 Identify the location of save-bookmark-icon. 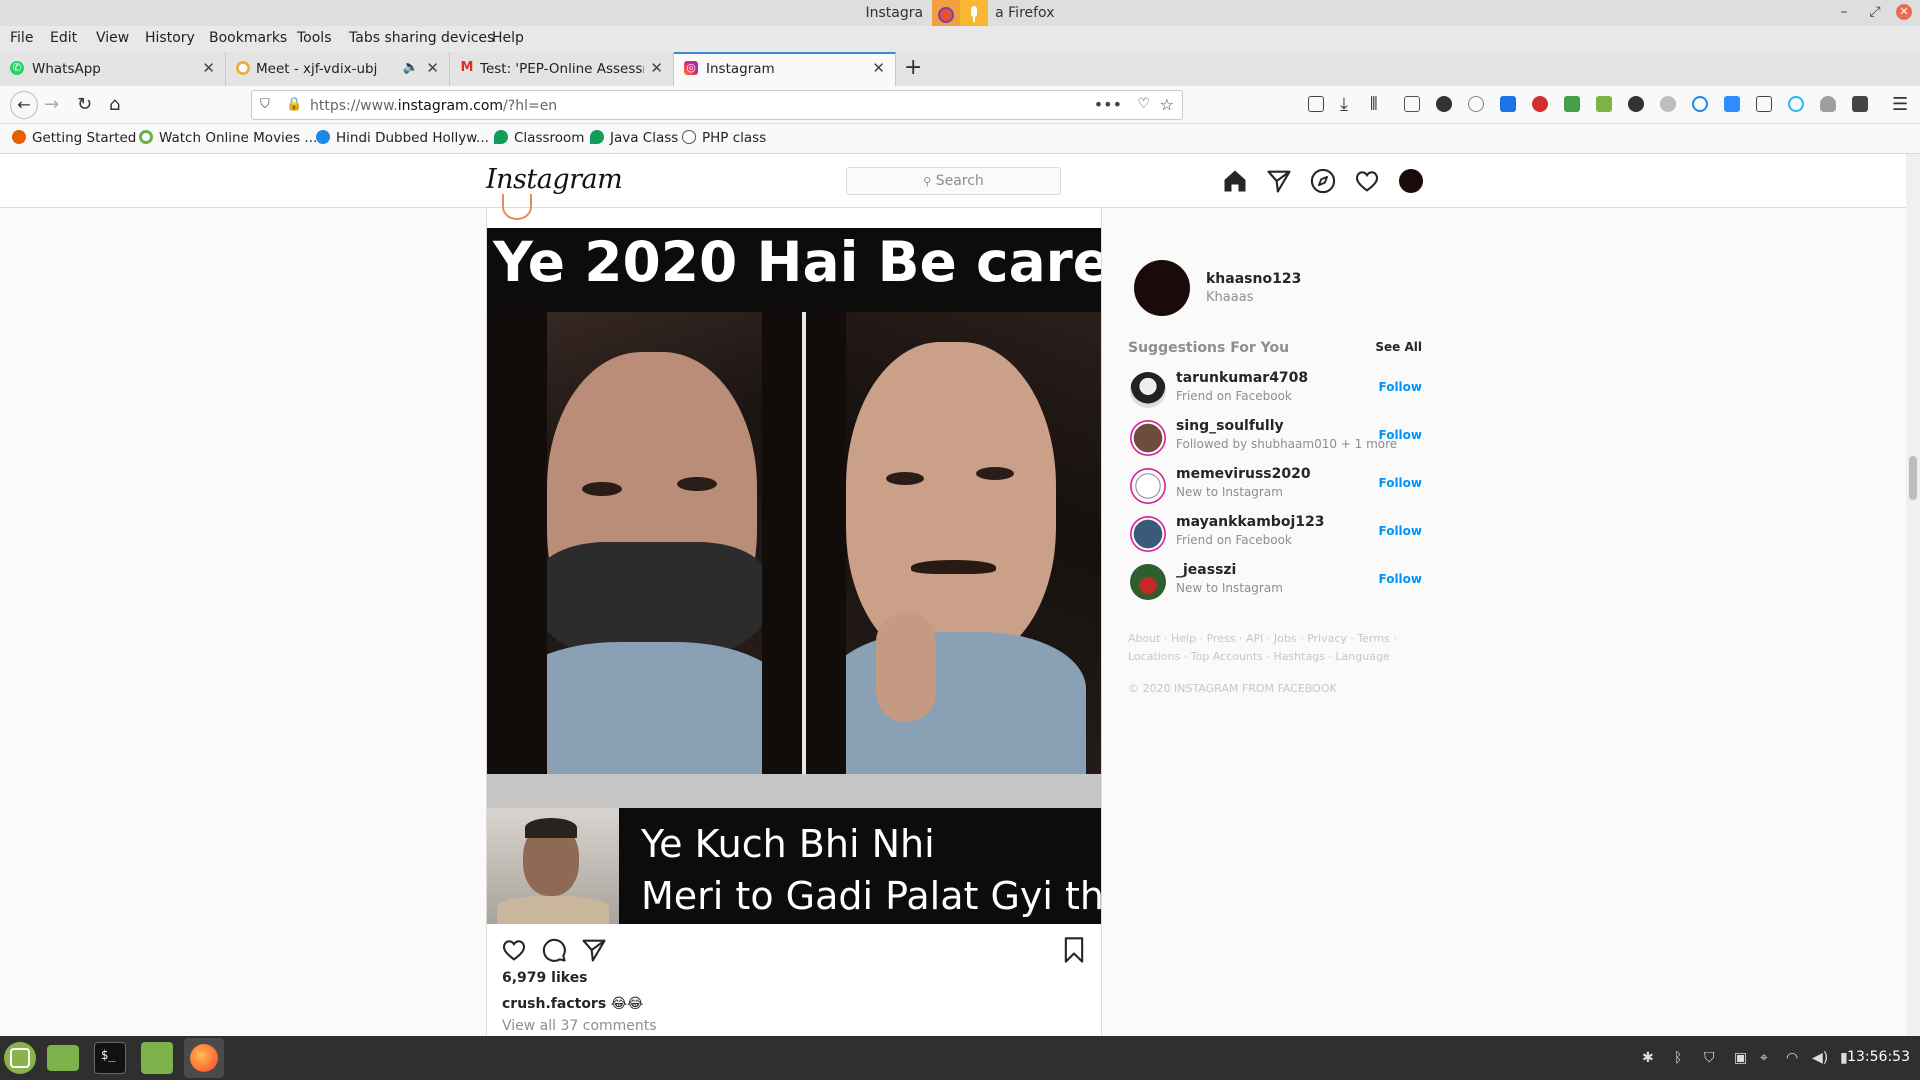
(1074, 950).